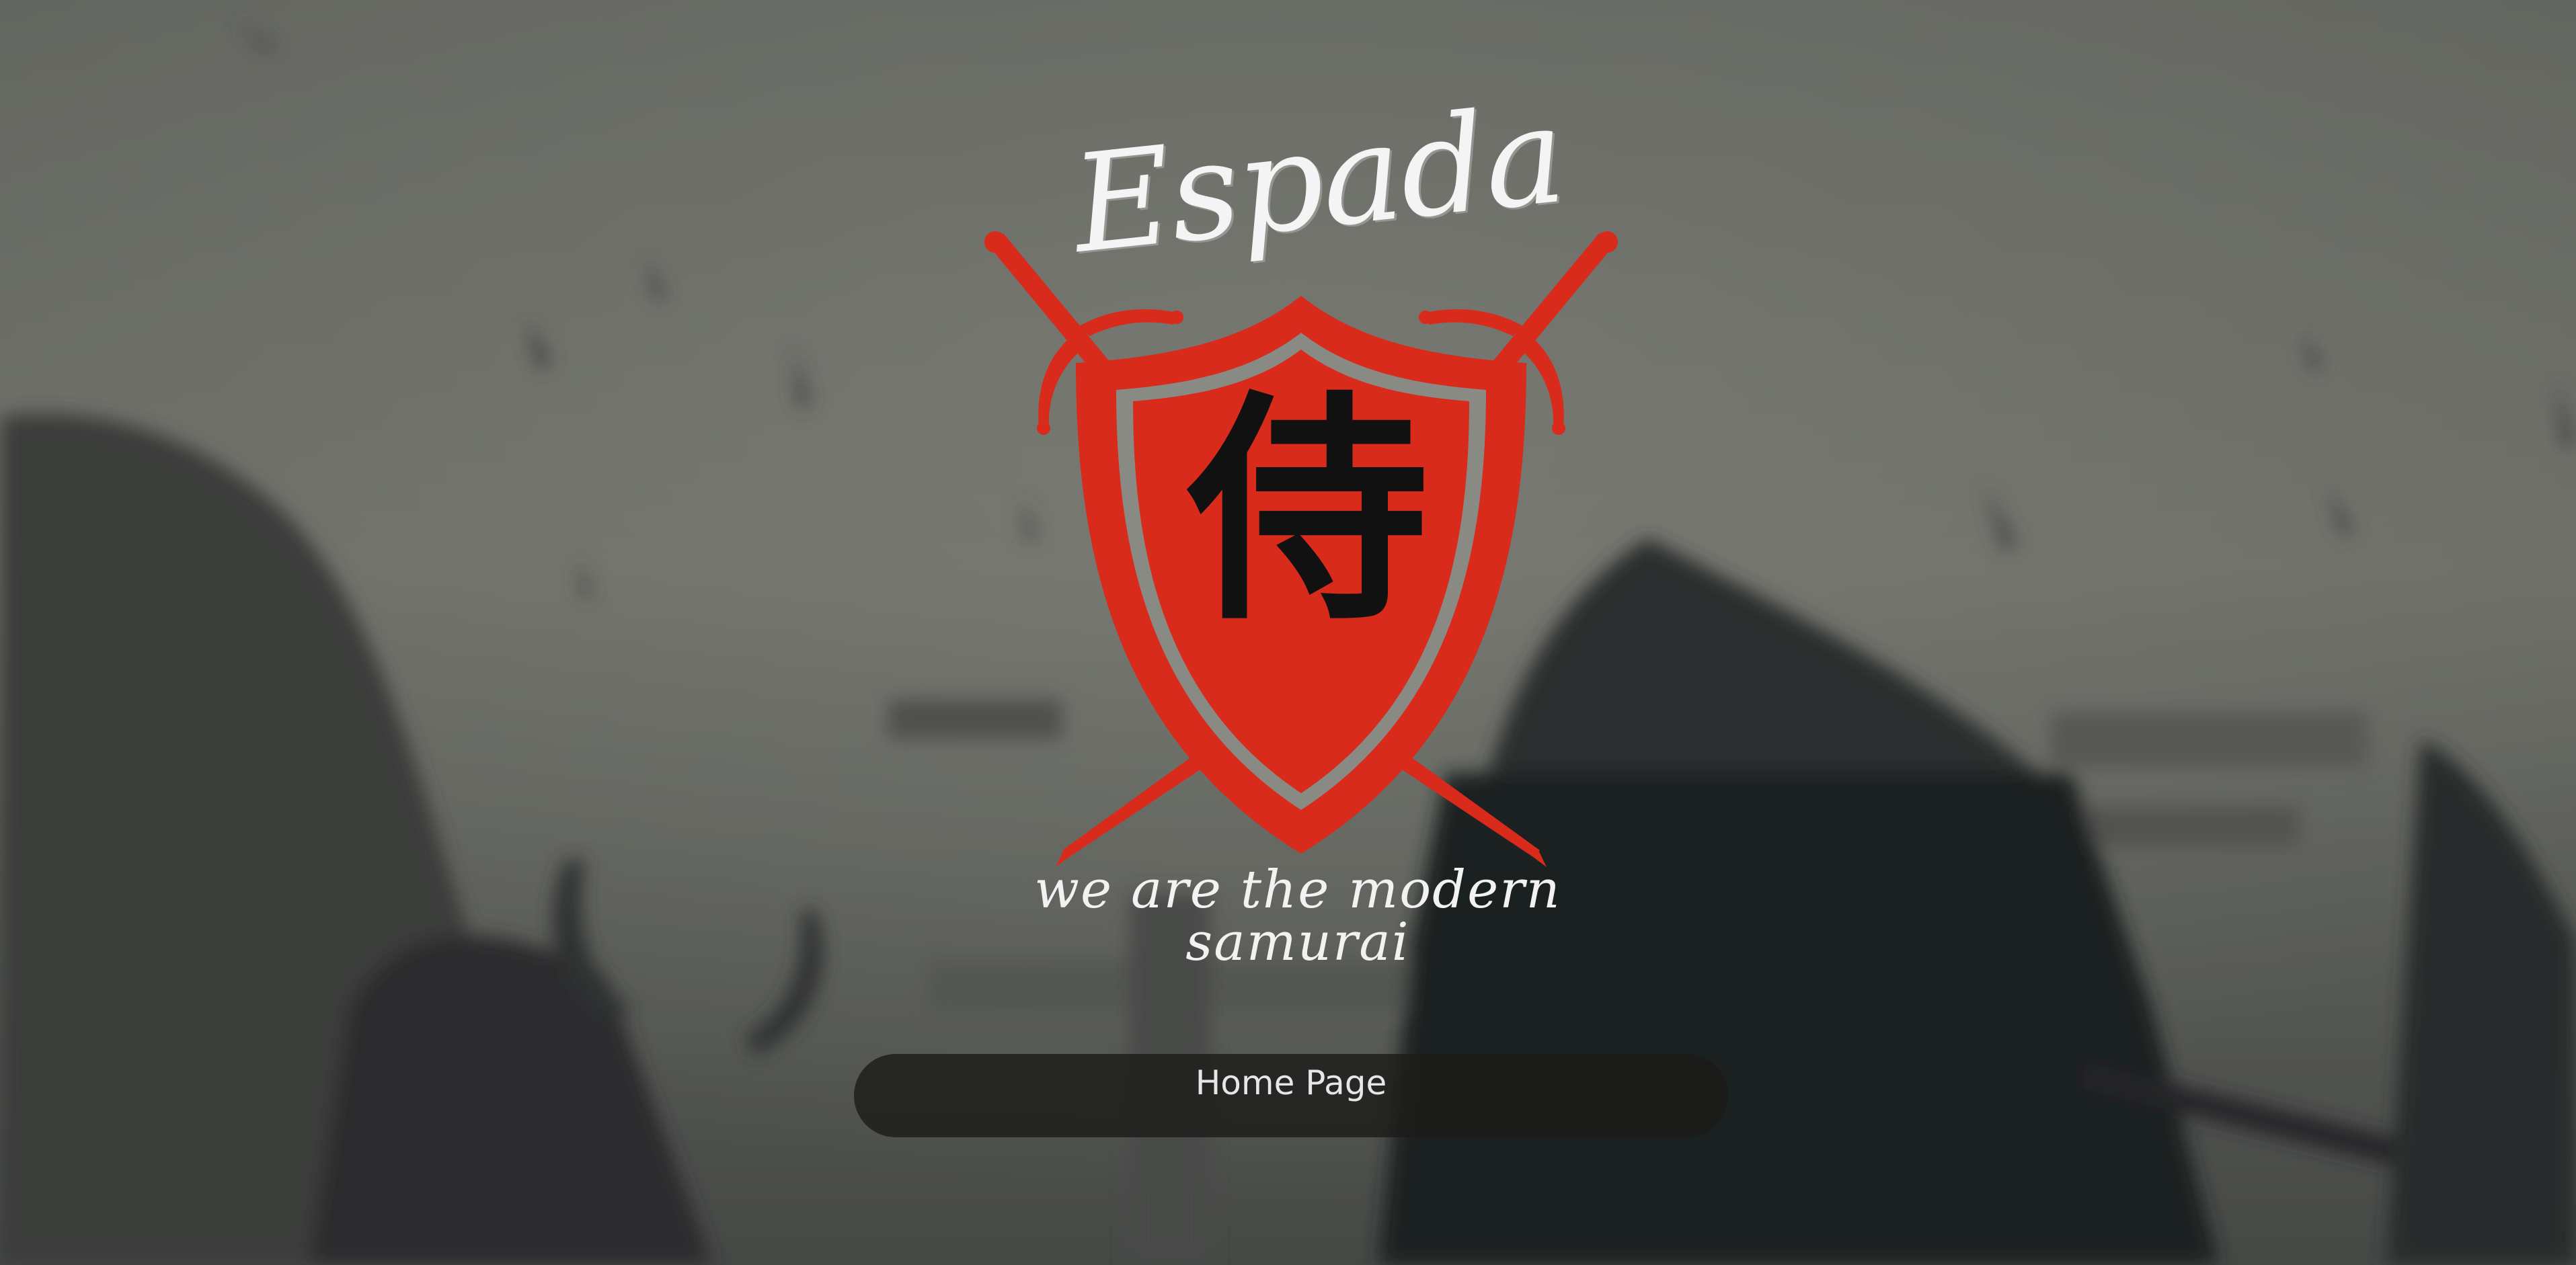 The width and height of the screenshot is (2576, 1265). I want to click on emblem-kanji: 侍, so click(1308, 510).